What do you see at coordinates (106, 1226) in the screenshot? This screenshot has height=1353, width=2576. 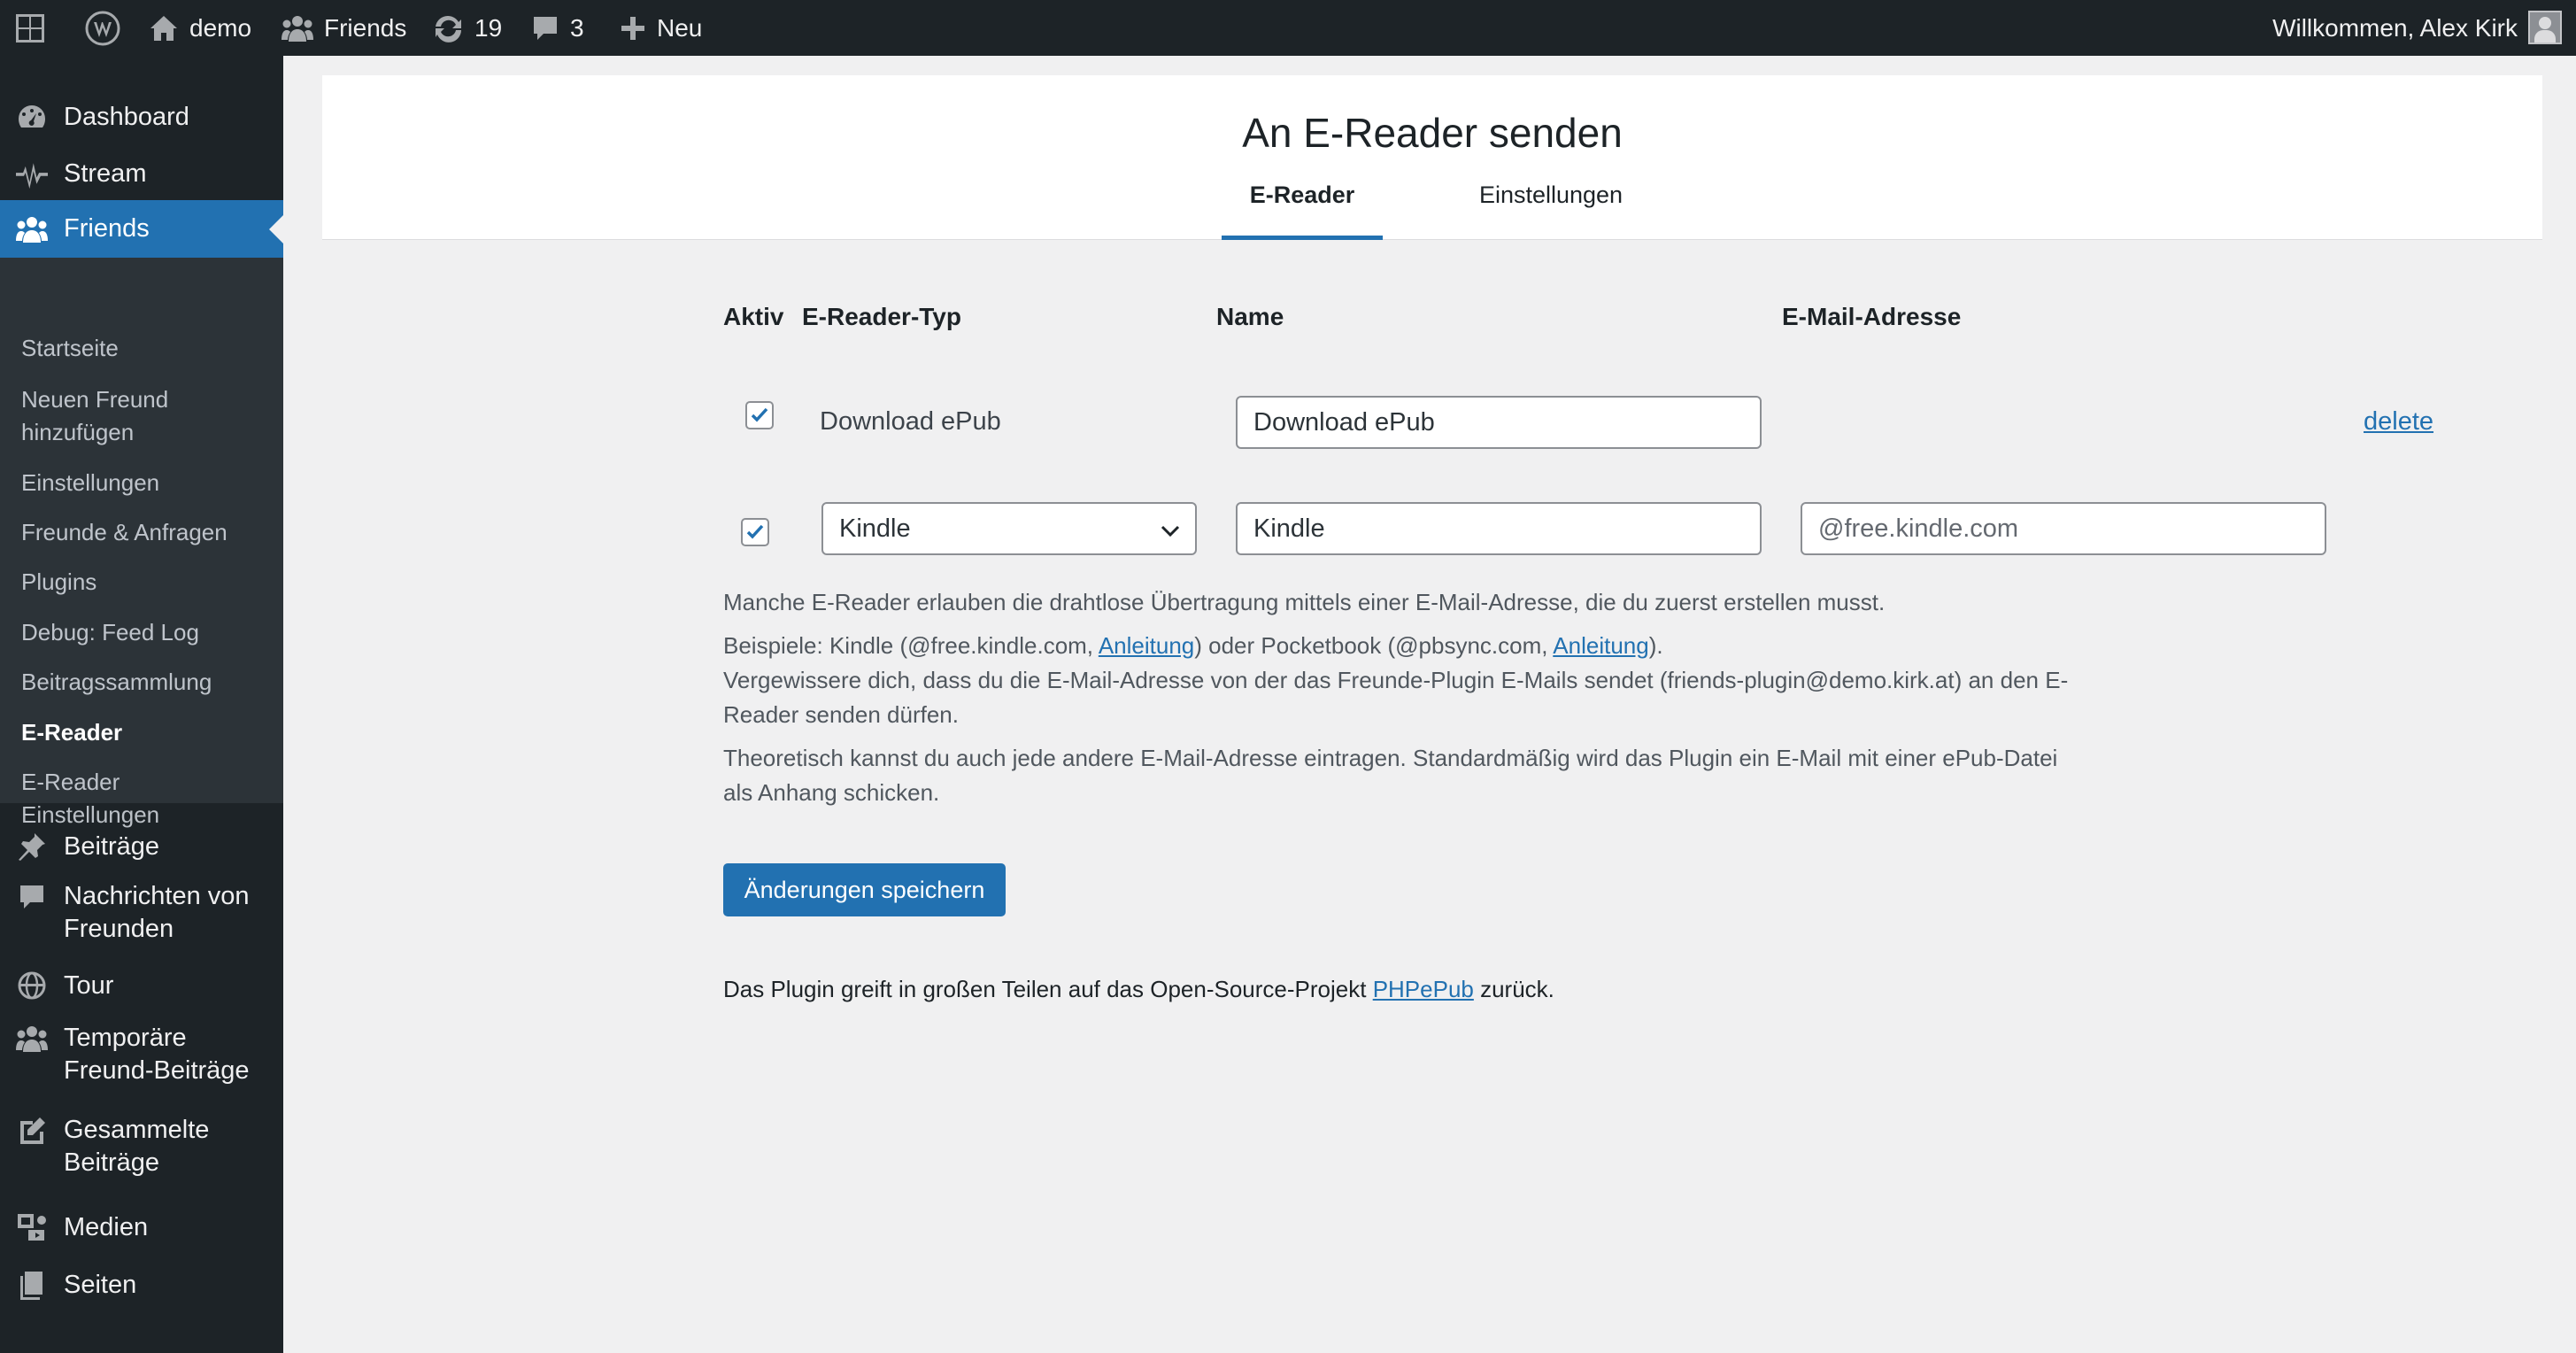 I see `menu-label-medien: Medien` at bounding box center [106, 1226].